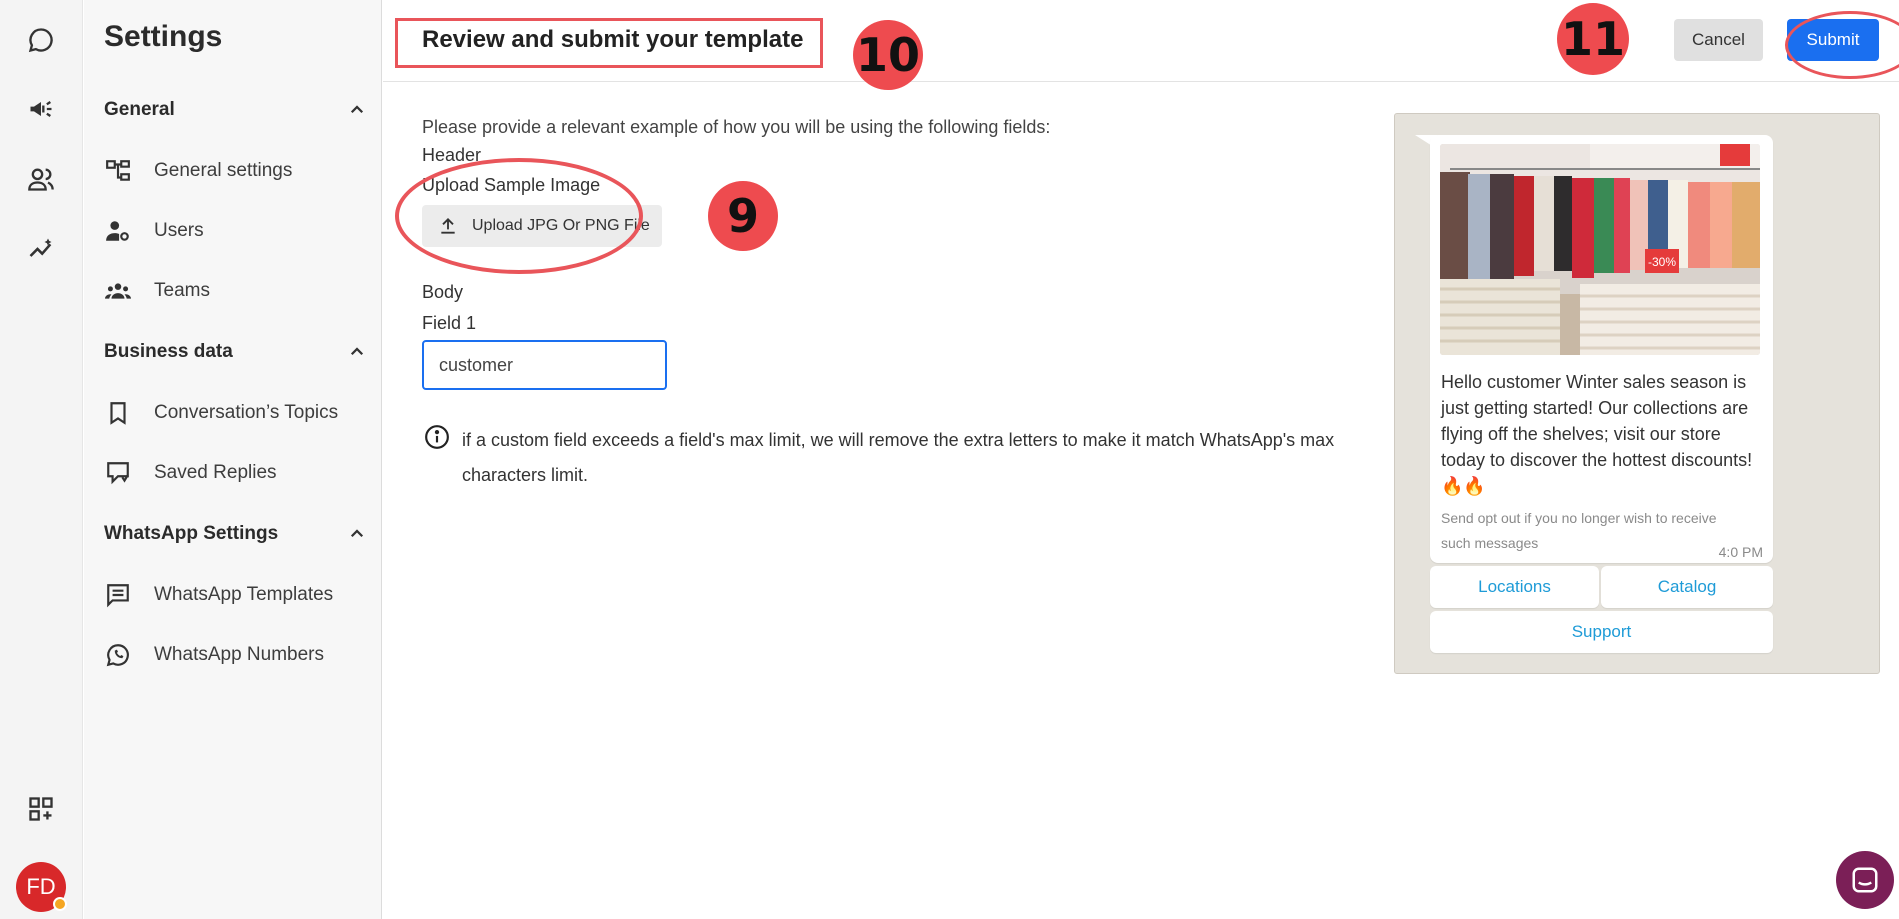 This screenshot has width=1899, height=919. I want to click on annotation-badge-9: 9, so click(743, 216).